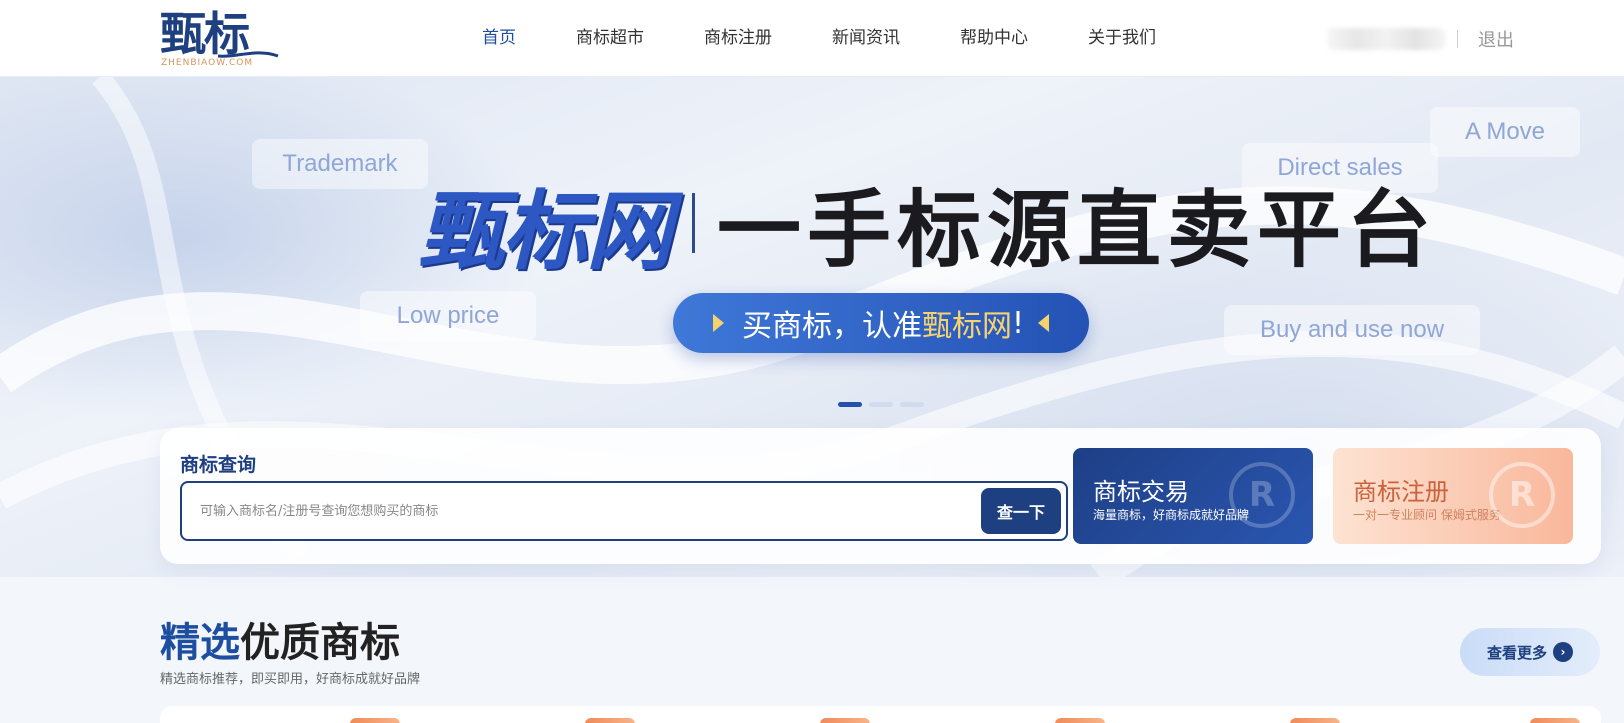 Image resolution: width=1624 pixels, height=723 pixels. I want to click on nav-trademark-register: 商标注册, so click(738, 38).